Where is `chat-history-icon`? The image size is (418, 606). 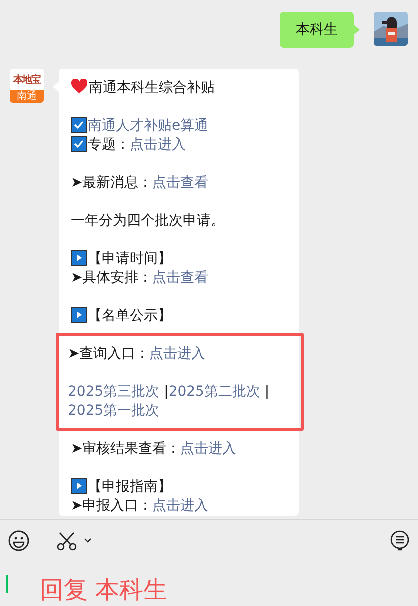 chat-history-icon is located at coordinates (400, 541).